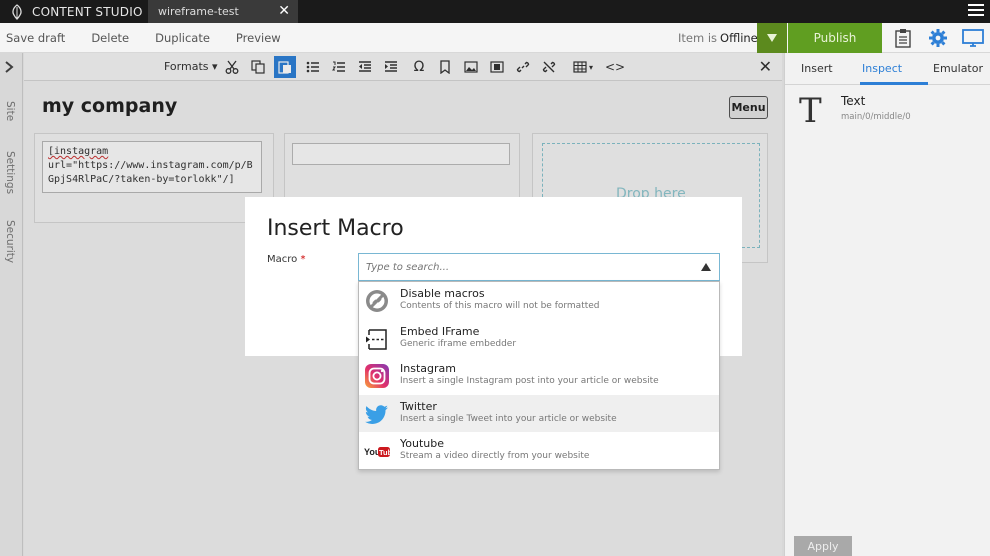  What do you see at coordinates (376, 339) in the screenshot?
I see `iframe-icon` at bounding box center [376, 339].